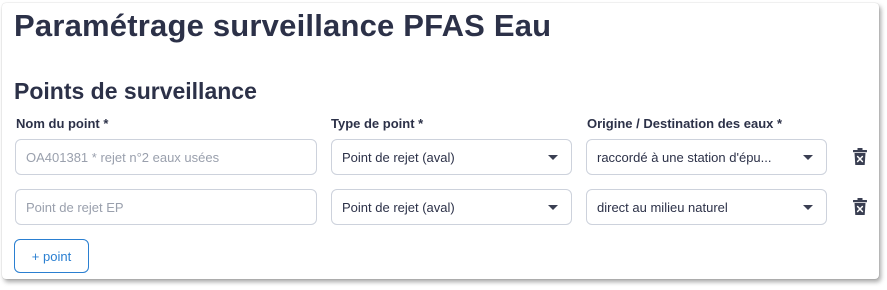  I want to click on column-label-name: Nom du point *, so click(62, 123).